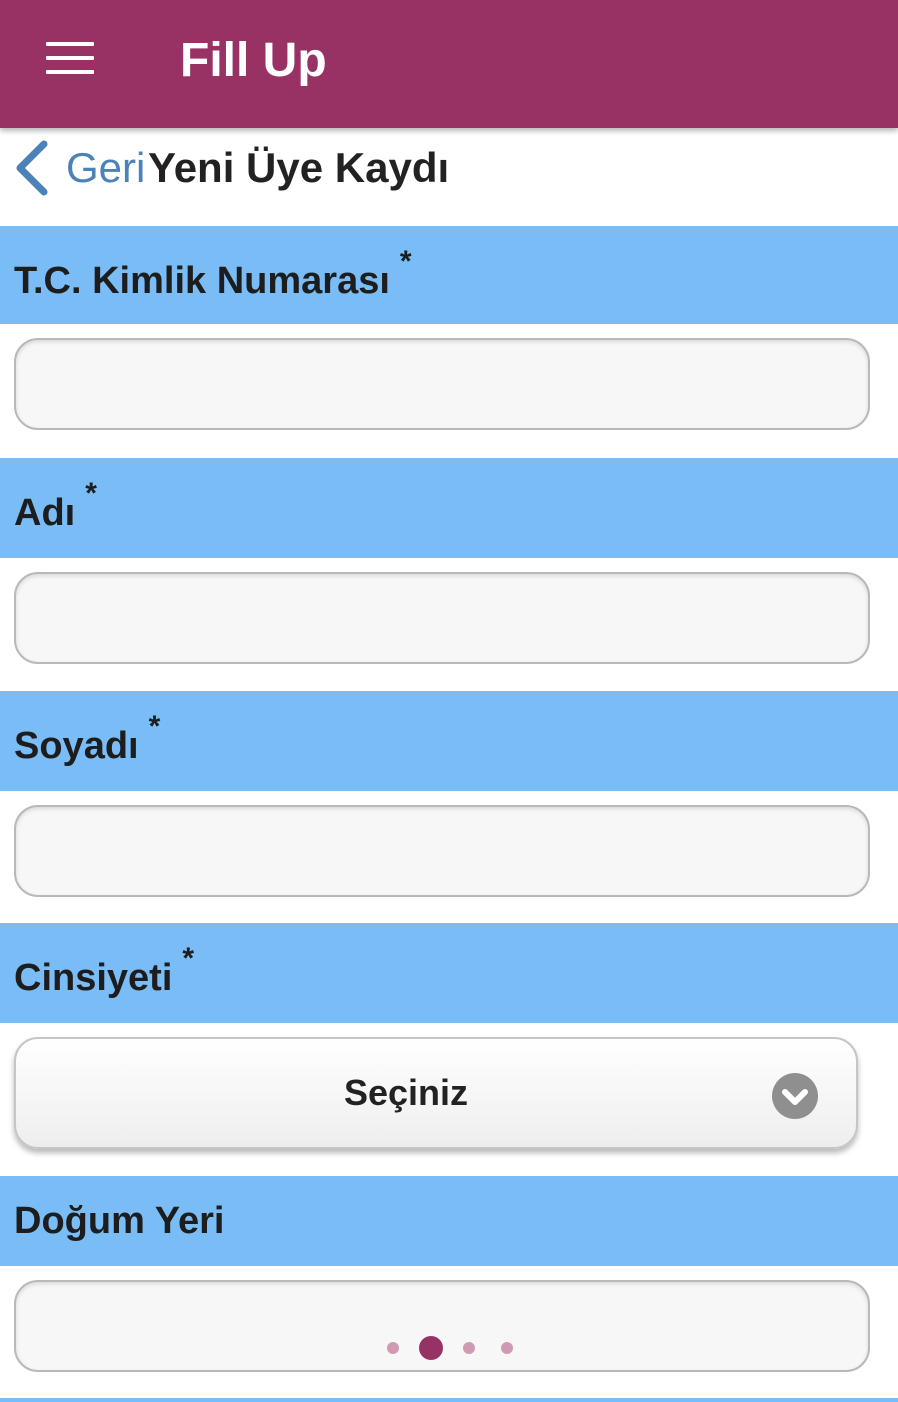 This screenshot has height=1402, width=898. I want to click on pager-dot-active, so click(431, 1348).